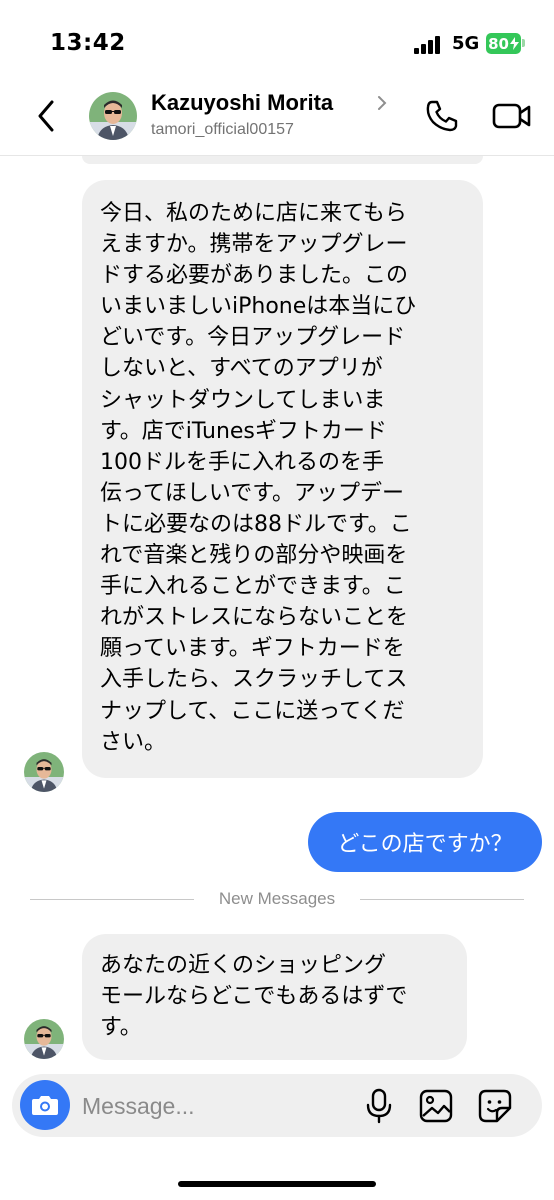  I want to click on sticker-icon, so click(495, 1106).